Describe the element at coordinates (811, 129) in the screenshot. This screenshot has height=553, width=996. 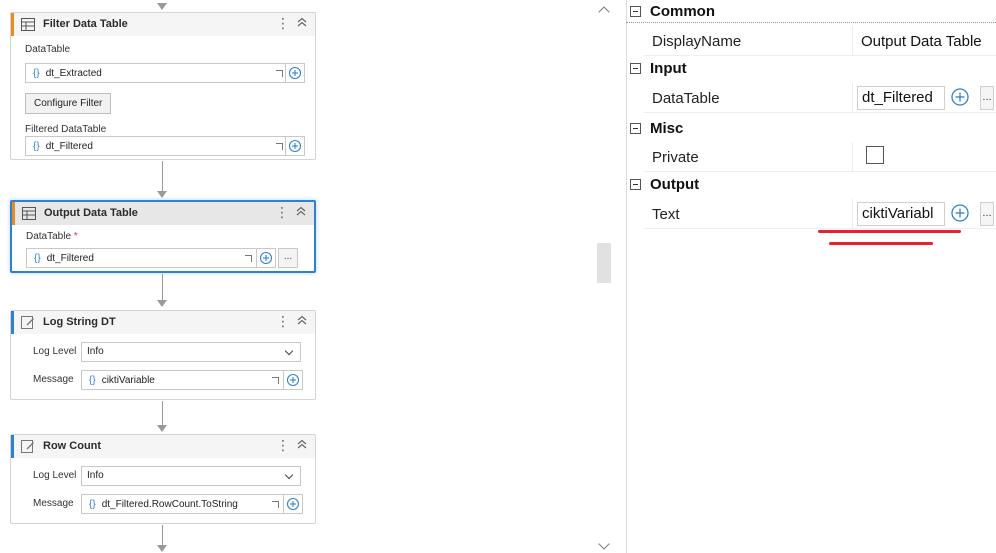
I see `category-misc: Misc` at that location.